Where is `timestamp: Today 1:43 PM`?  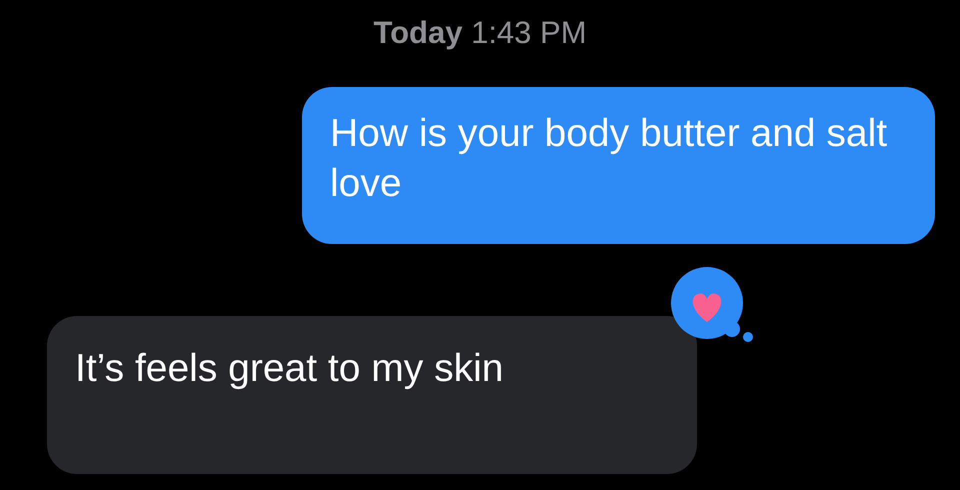
timestamp: Today 1:43 PM is located at coordinates (480, 33).